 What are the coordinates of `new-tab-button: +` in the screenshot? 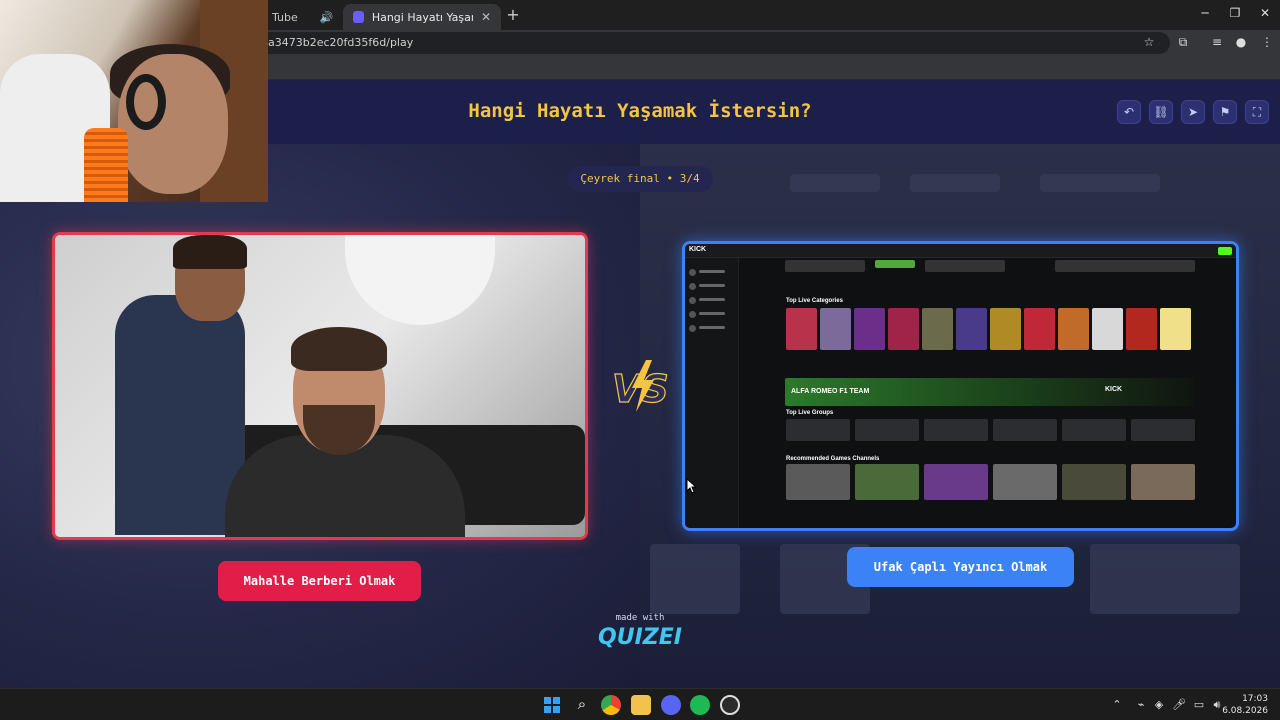 It's located at (513, 15).